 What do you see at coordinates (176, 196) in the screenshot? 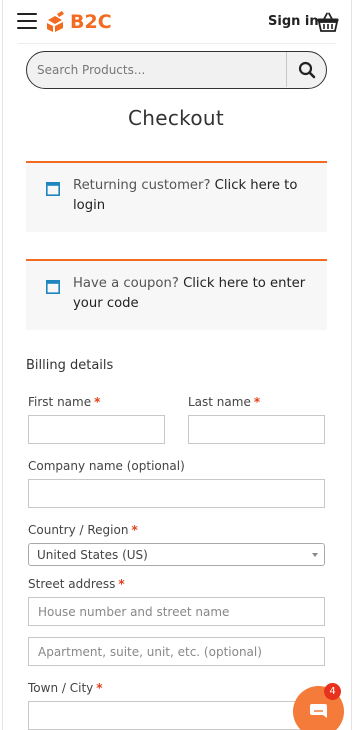
I see `returning-customer-notice: Returning customer? Click here to login` at bounding box center [176, 196].